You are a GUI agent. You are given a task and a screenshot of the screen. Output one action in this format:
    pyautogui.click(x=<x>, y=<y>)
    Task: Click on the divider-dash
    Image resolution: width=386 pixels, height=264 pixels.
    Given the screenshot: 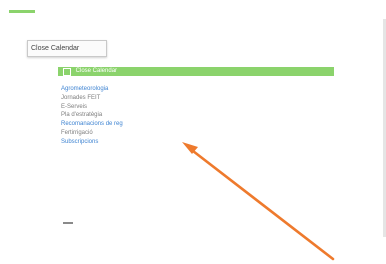 What is the action you would take?
    pyautogui.click(x=68, y=223)
    